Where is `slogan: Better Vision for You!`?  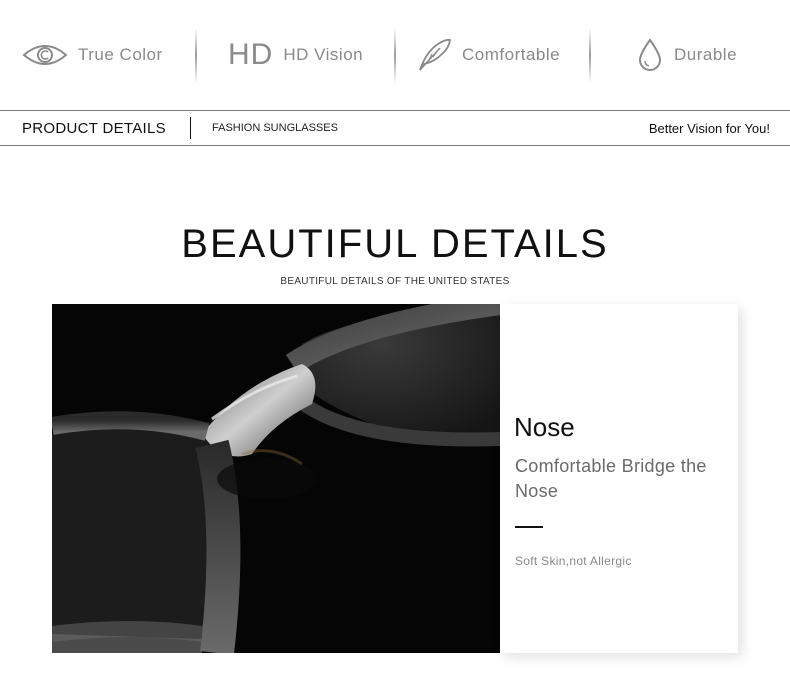 slogan: Better Vision for You! is located at coordinates (709, 128).